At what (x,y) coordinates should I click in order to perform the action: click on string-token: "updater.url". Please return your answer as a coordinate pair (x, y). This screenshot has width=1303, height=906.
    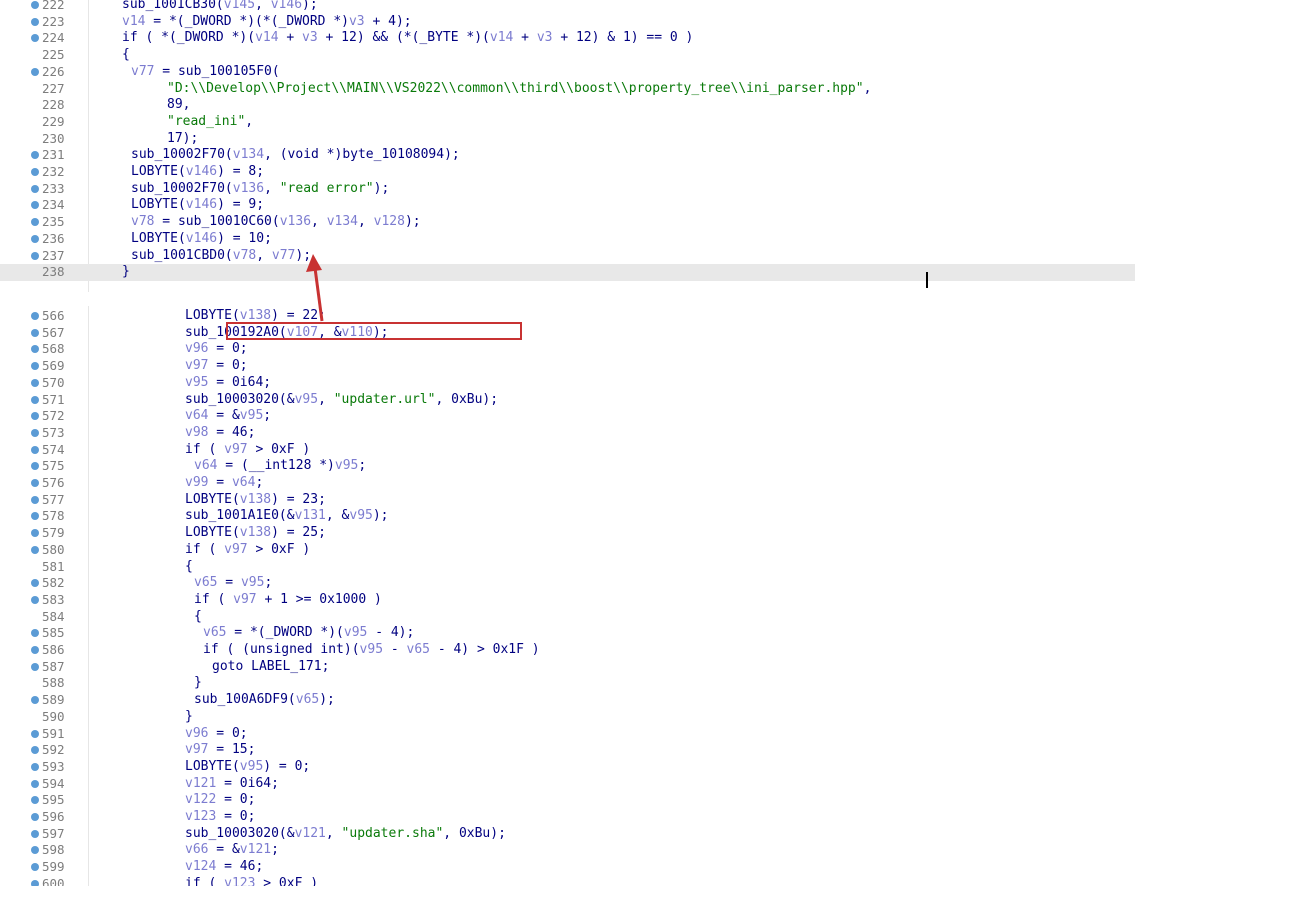
    Looking at the image, I should click on (384, 399).